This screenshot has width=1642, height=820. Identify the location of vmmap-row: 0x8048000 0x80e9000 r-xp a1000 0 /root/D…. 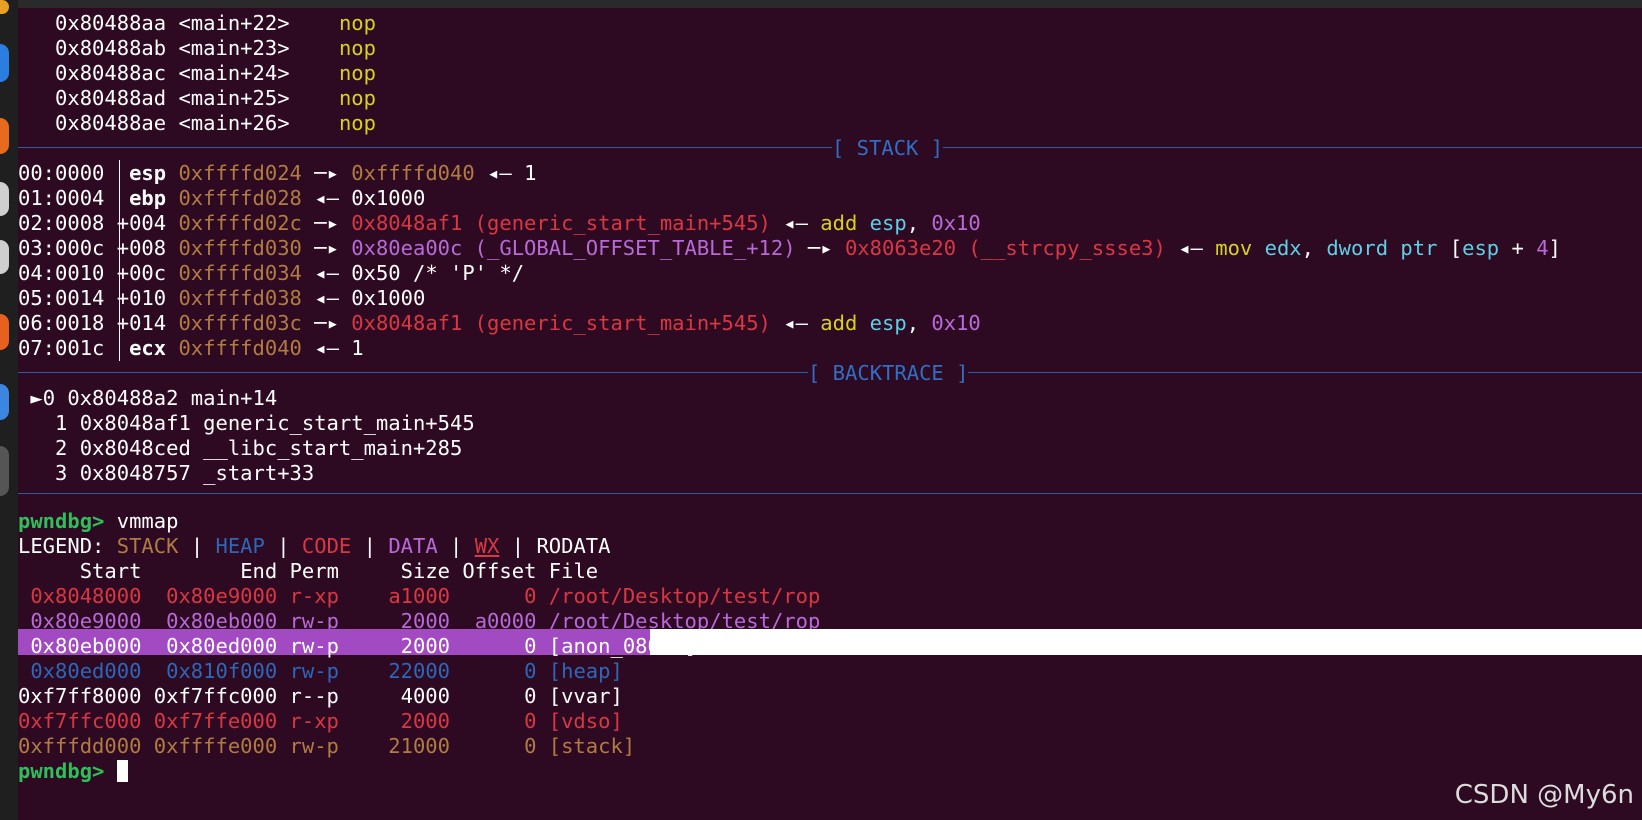
(425, 596).